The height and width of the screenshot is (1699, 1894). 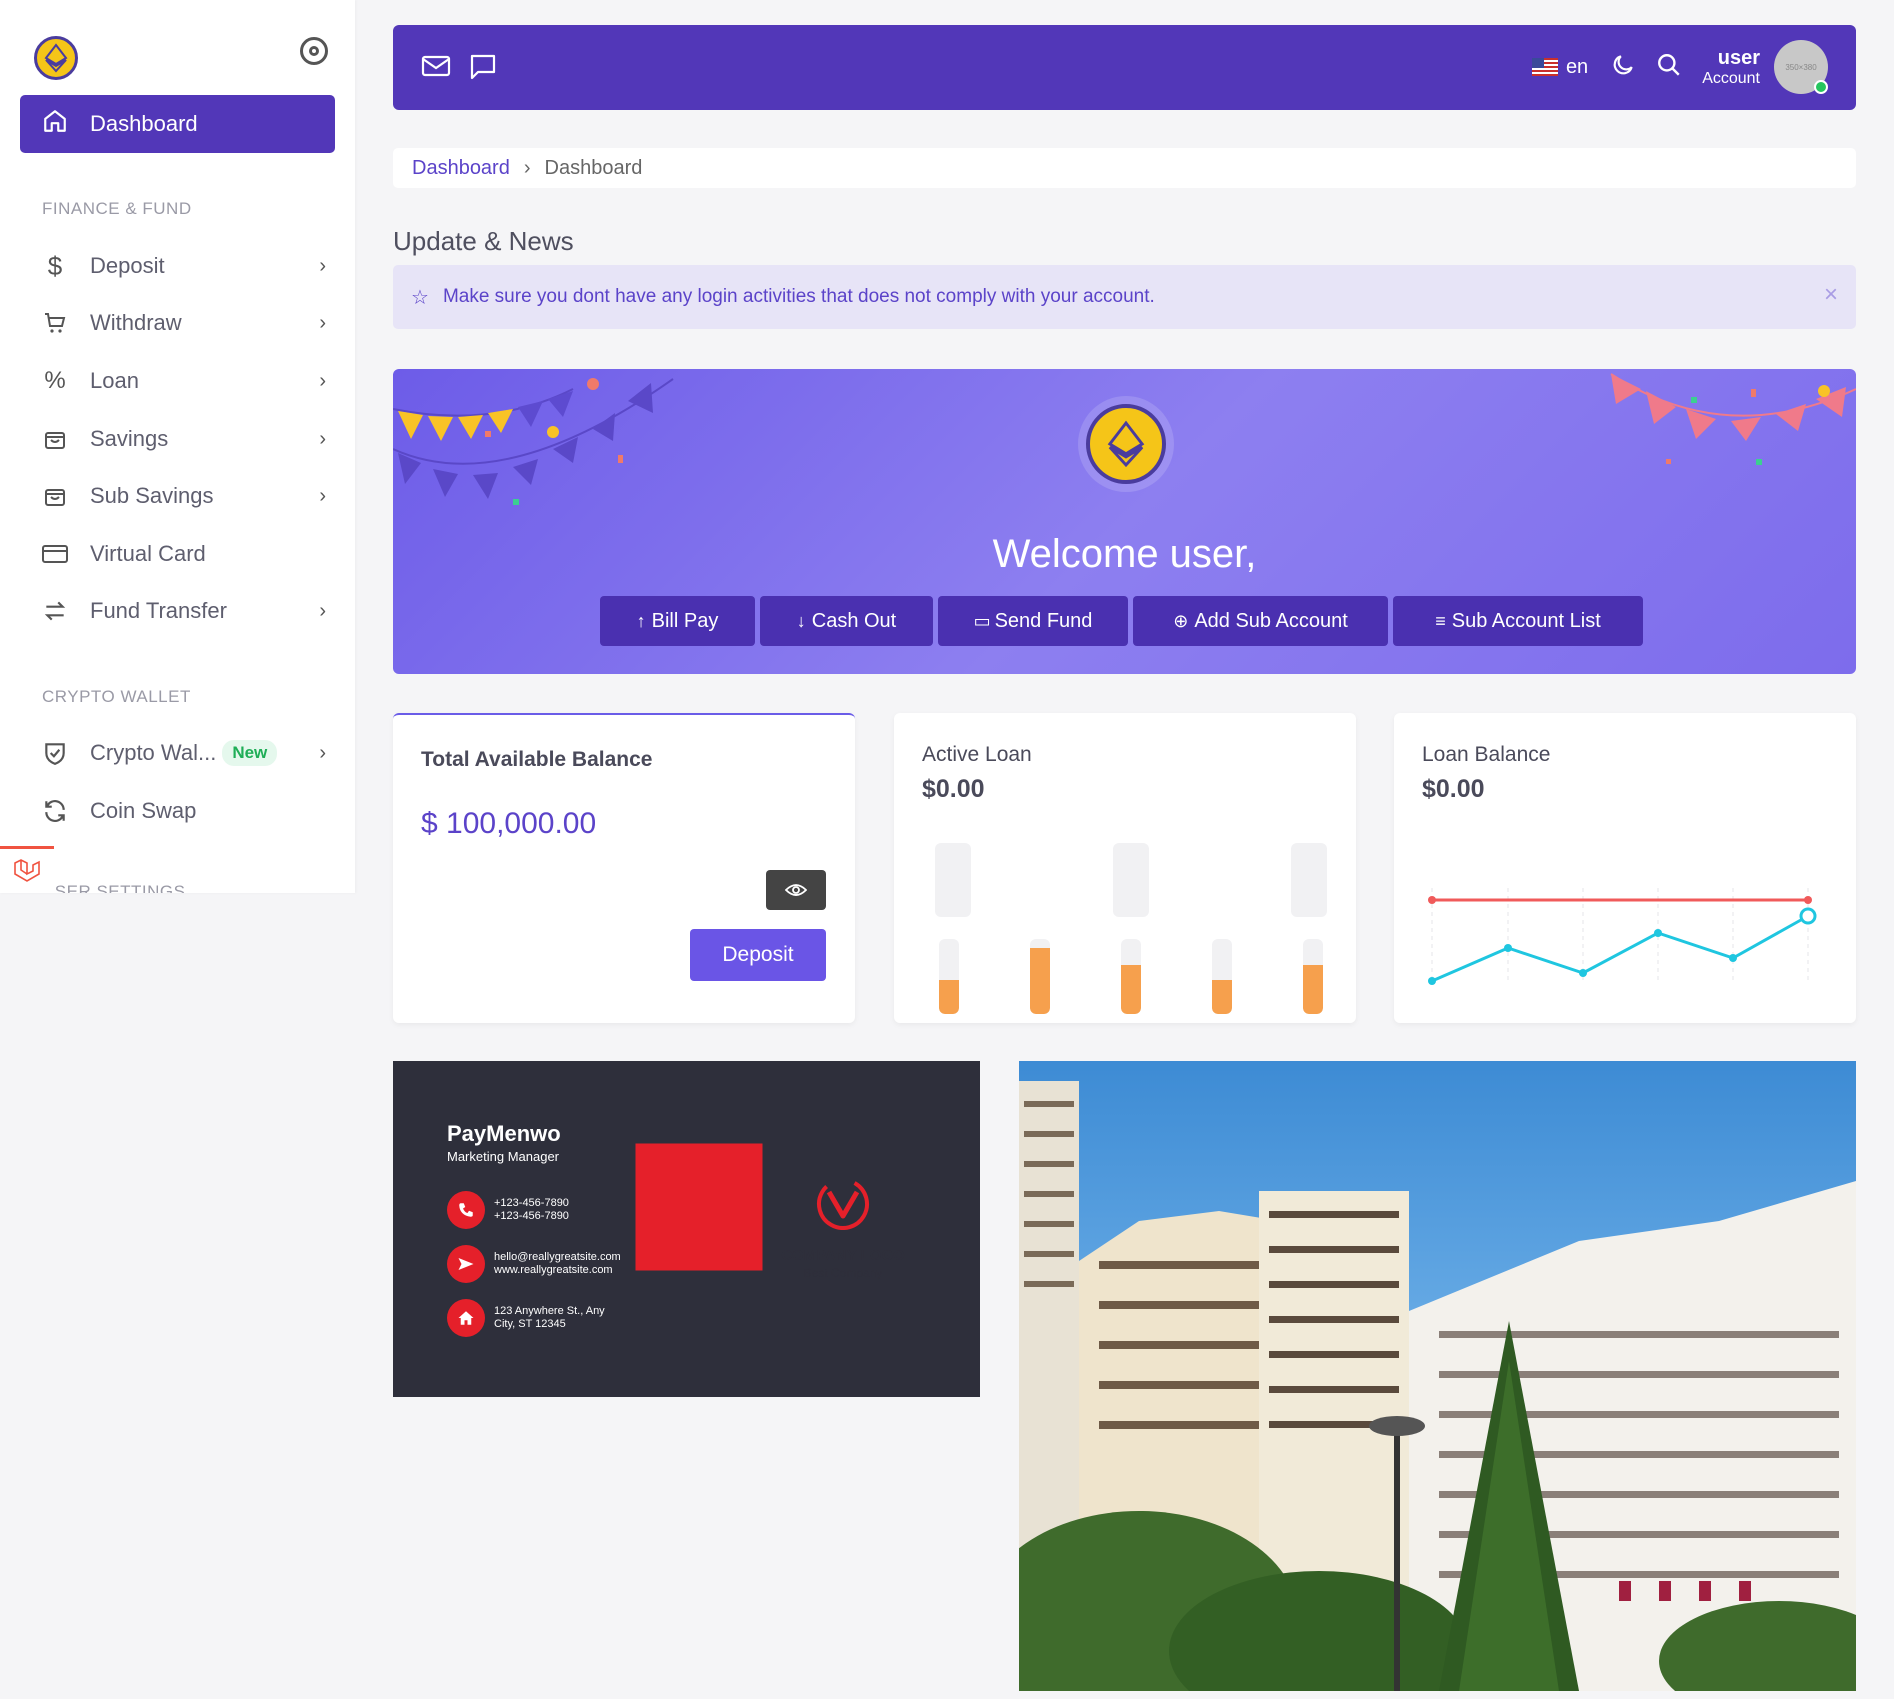 I want to click on sparkline-series-b, so click(x=1620, y=948).